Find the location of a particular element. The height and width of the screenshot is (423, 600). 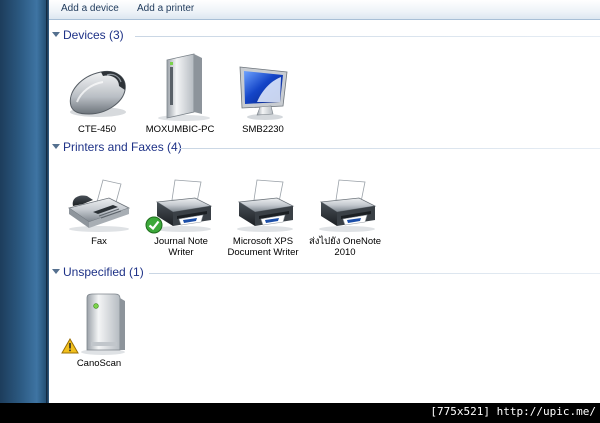

printer-label: Microsoft XPS Document Writer is located at coordinates (263, 247).